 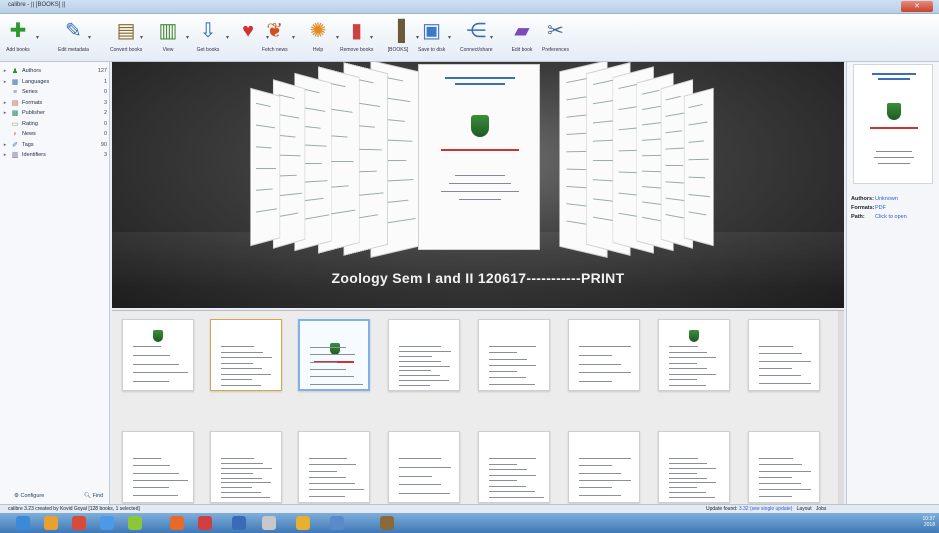 What do you see at coordinates (208, 35) in the screenshot?
I see `toolbar-button-get-books: ⇩ Get books` at bounding box center [208, 35].